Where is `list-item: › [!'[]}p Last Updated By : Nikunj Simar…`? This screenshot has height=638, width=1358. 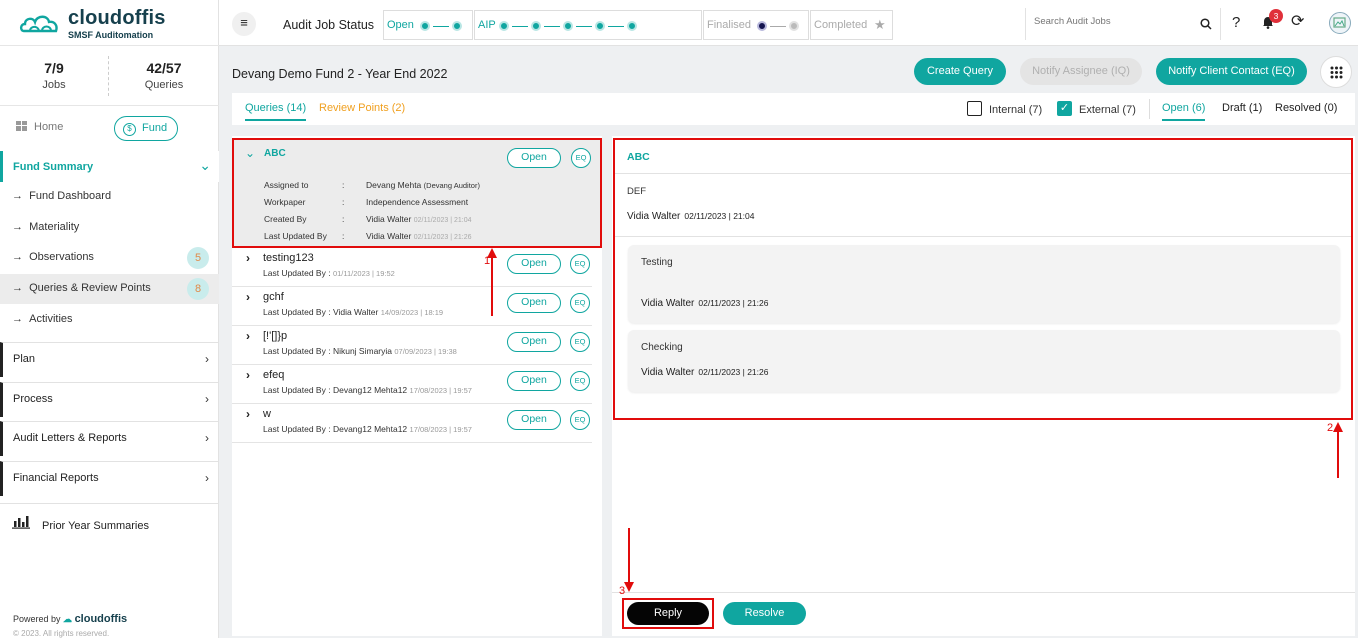 list-item: › [!'[]}p Last Updated By : Nikunj Simar… is located at coordinates (412, 345).